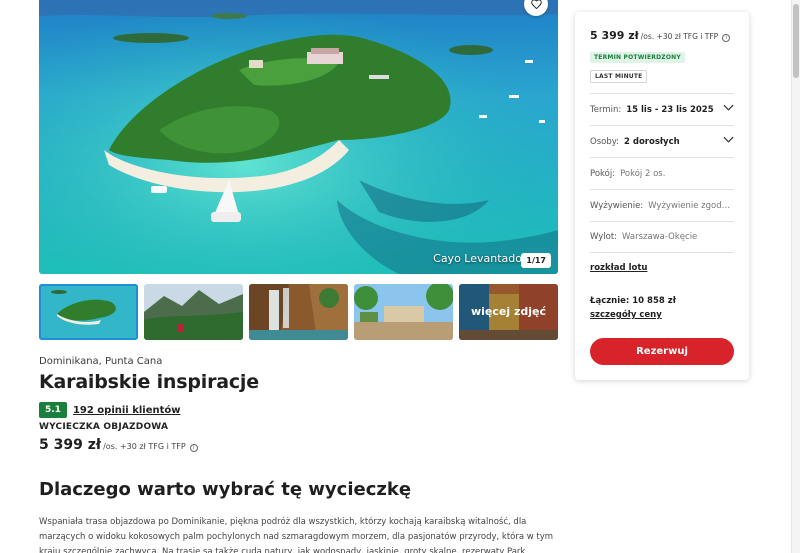  I want to click on term-value: 15 lis - 23 lis 2025, so click(670, 109).